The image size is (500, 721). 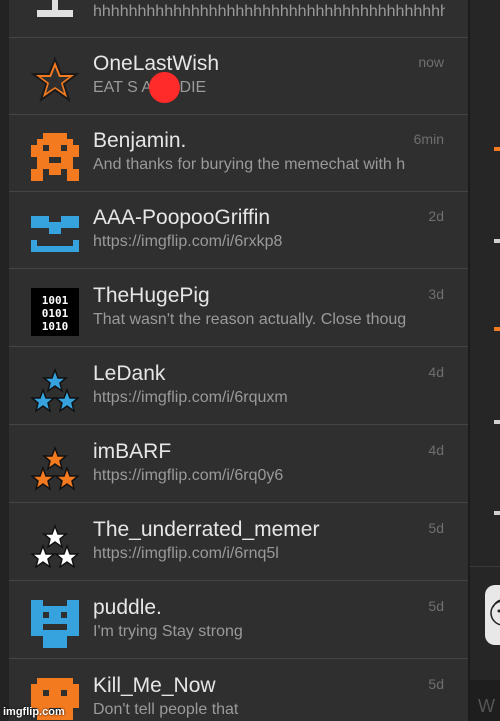 I want to click on chat-time: 6min, so click(x=428, y=139).